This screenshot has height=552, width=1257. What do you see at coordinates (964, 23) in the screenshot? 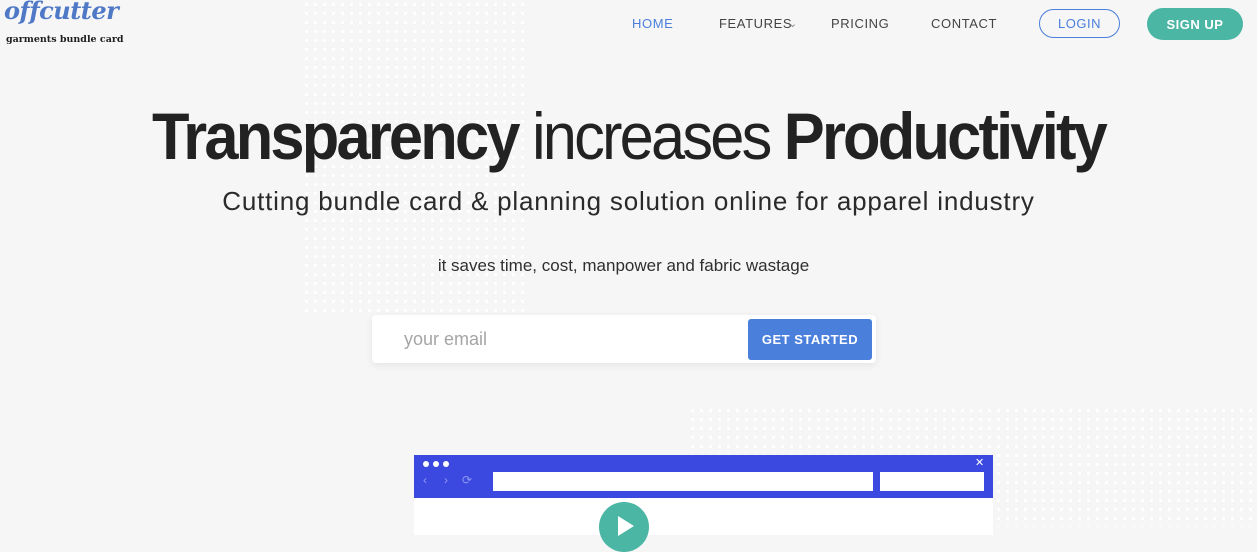
I see `nav-contact: CONTACT` at bounding box center [964, 23].